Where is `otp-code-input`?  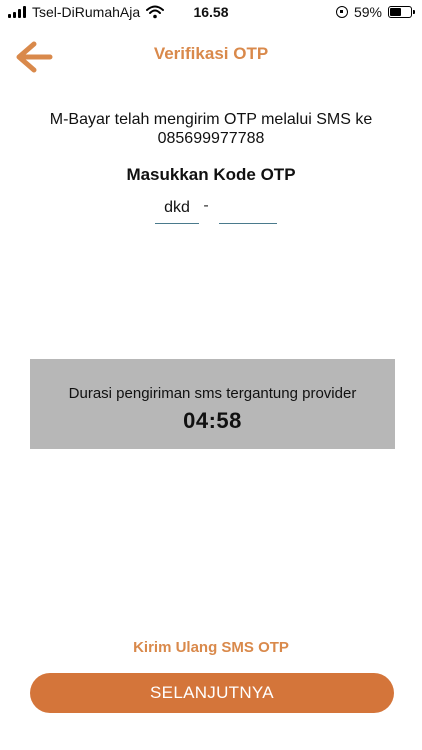 otp-code-input is located at coordinates (248, 208).